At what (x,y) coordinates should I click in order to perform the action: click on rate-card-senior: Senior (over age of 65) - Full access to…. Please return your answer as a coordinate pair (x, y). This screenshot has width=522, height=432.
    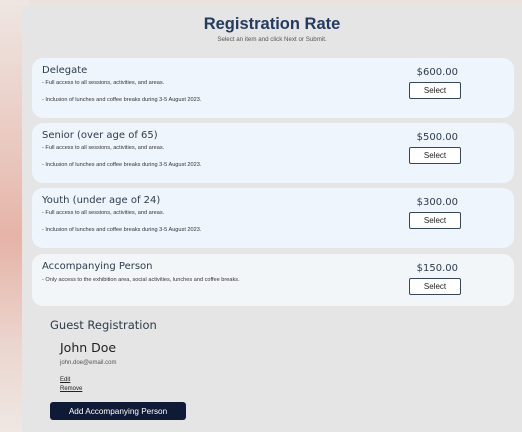
    Looking at the image, I should click on (273, 153).